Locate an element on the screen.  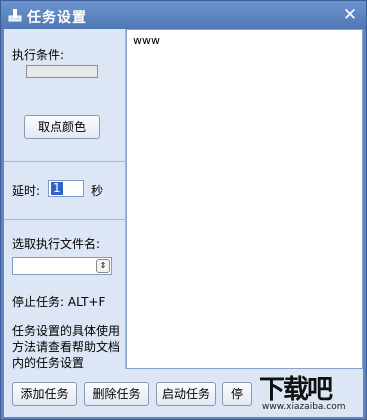
chevron-updown-icon: ⇕ is located at coordinates (103, 266).